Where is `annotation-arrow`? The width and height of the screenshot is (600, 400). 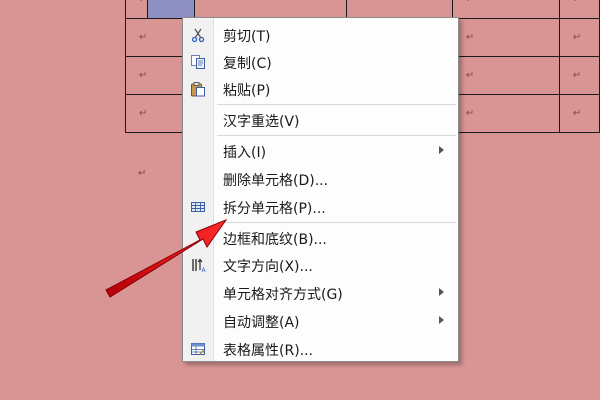 annotation-arrow is located at coordinates (166, 258).